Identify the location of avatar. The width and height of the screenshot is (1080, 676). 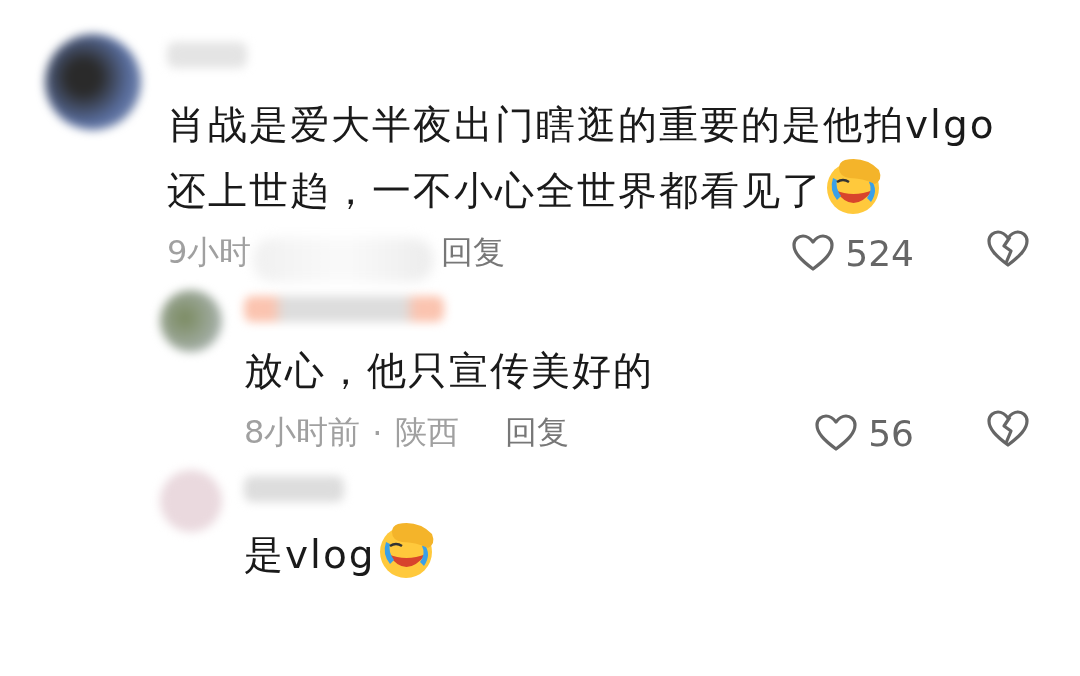
(93, 82).